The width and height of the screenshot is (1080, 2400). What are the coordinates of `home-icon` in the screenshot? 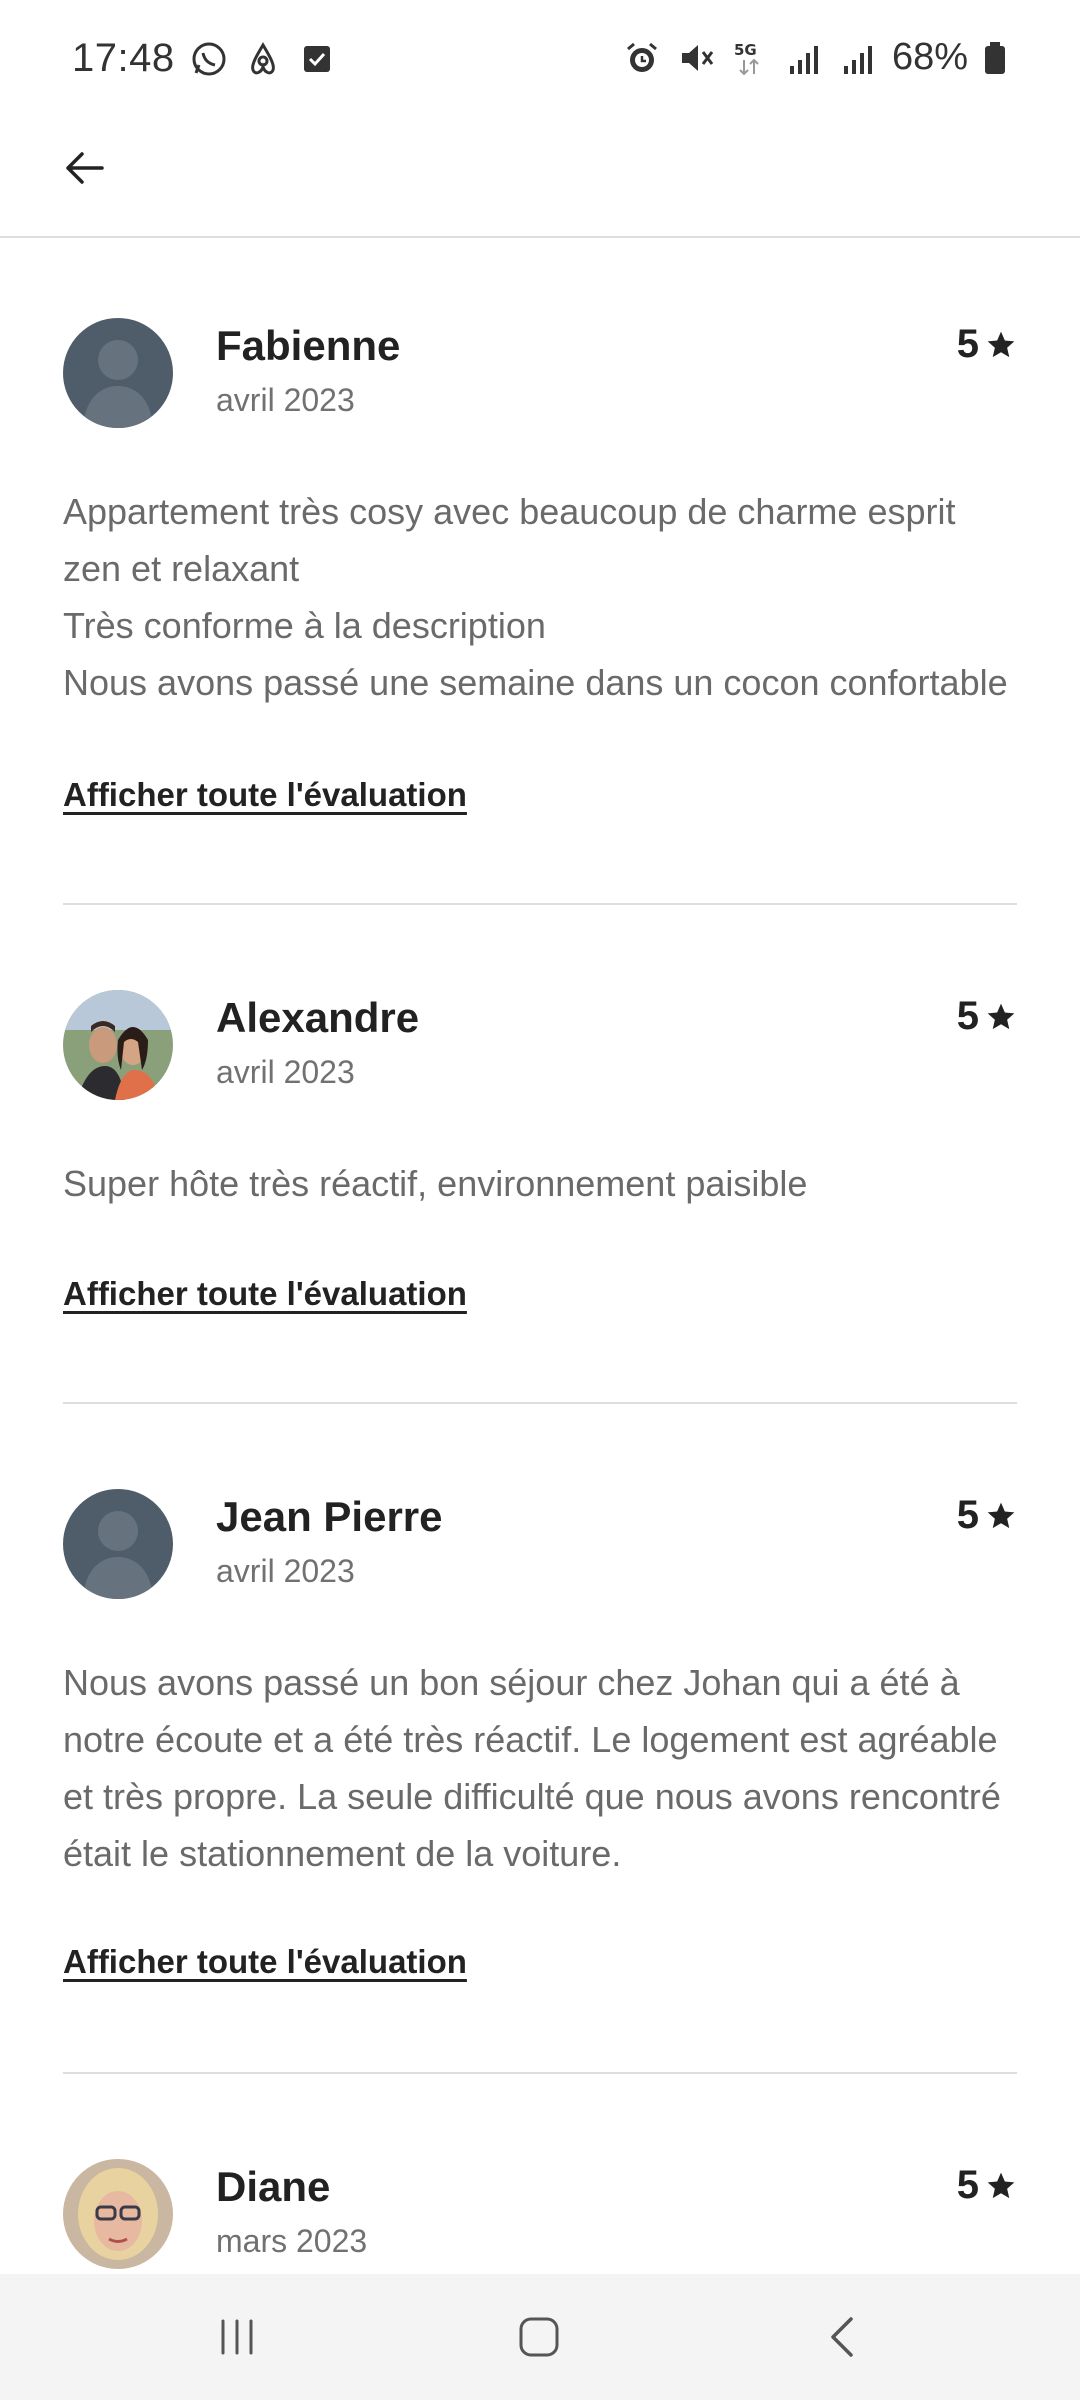 It's located at (539, 2337).